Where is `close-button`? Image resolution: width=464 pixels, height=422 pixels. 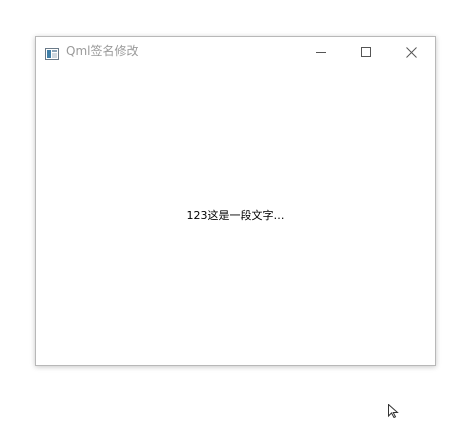 close-button is located at coordinates (411, 52).